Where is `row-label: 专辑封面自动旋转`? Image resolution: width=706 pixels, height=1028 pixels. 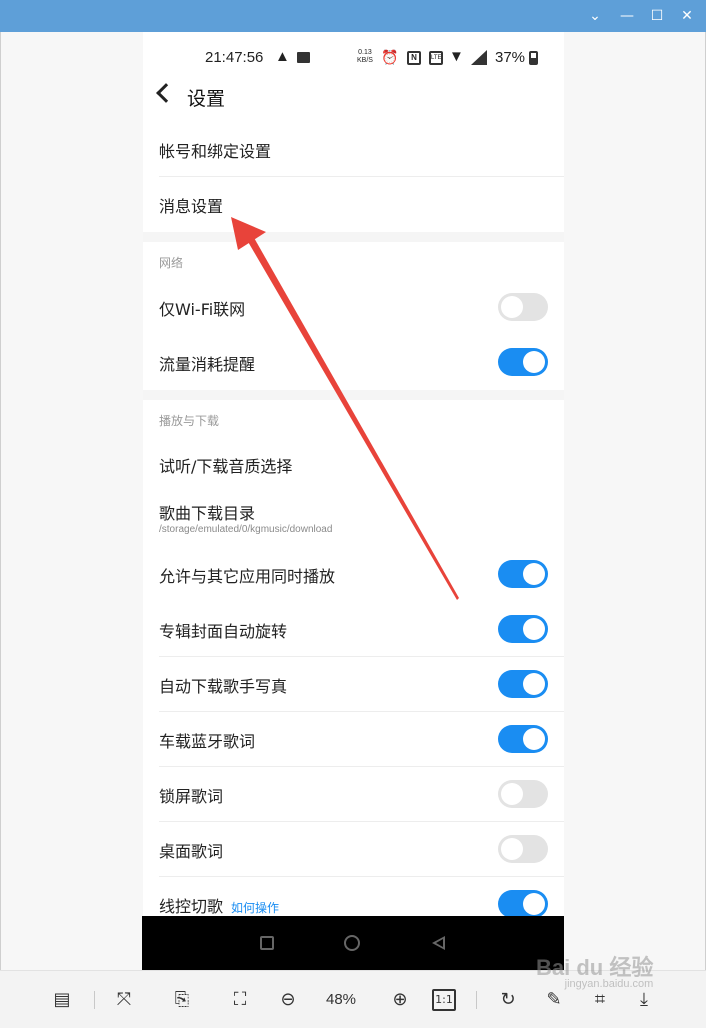
row-label: 专辑封面自动旋转 is located at coordinates (223, 631).